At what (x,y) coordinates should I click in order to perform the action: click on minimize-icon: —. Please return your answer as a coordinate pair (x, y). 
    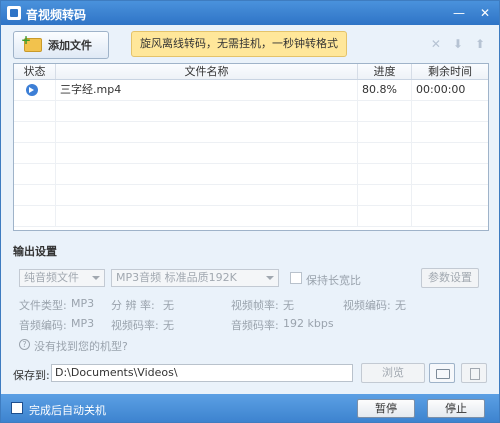
    Looking at the image, I should click on (459, 13).